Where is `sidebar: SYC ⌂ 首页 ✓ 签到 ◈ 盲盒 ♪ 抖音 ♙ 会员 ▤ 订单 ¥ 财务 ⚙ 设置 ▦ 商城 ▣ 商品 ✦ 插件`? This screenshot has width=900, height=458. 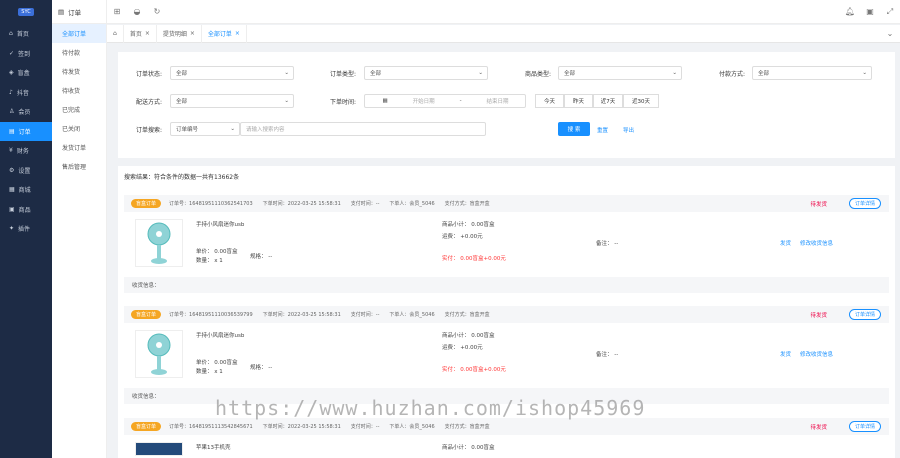 sidebar: SYC ⌂ 首页 ✓ 签到 ◈ 盲盒 ♪ 抖音 ♙ 会员 ▤ 订单 ¥ 财务 ⚙ 设置 ▦ 商城 ▣ 商品 ✦ 插件 is located at coordinates (26, 229).